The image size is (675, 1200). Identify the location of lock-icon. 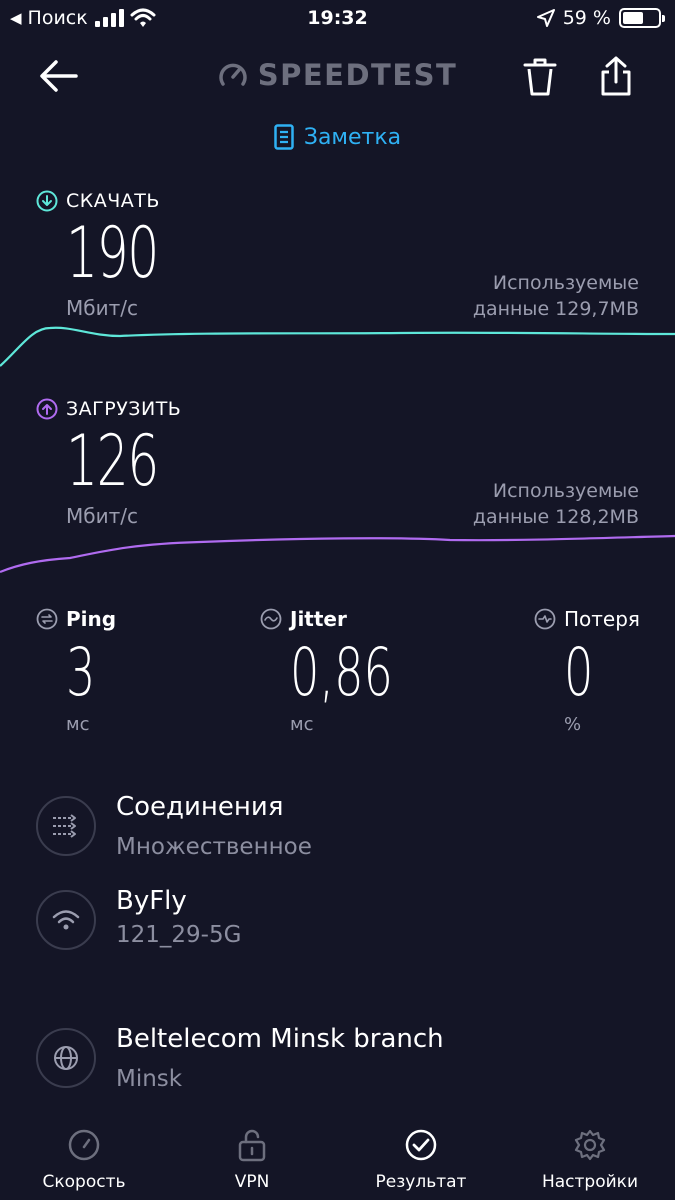
(252, 1145).